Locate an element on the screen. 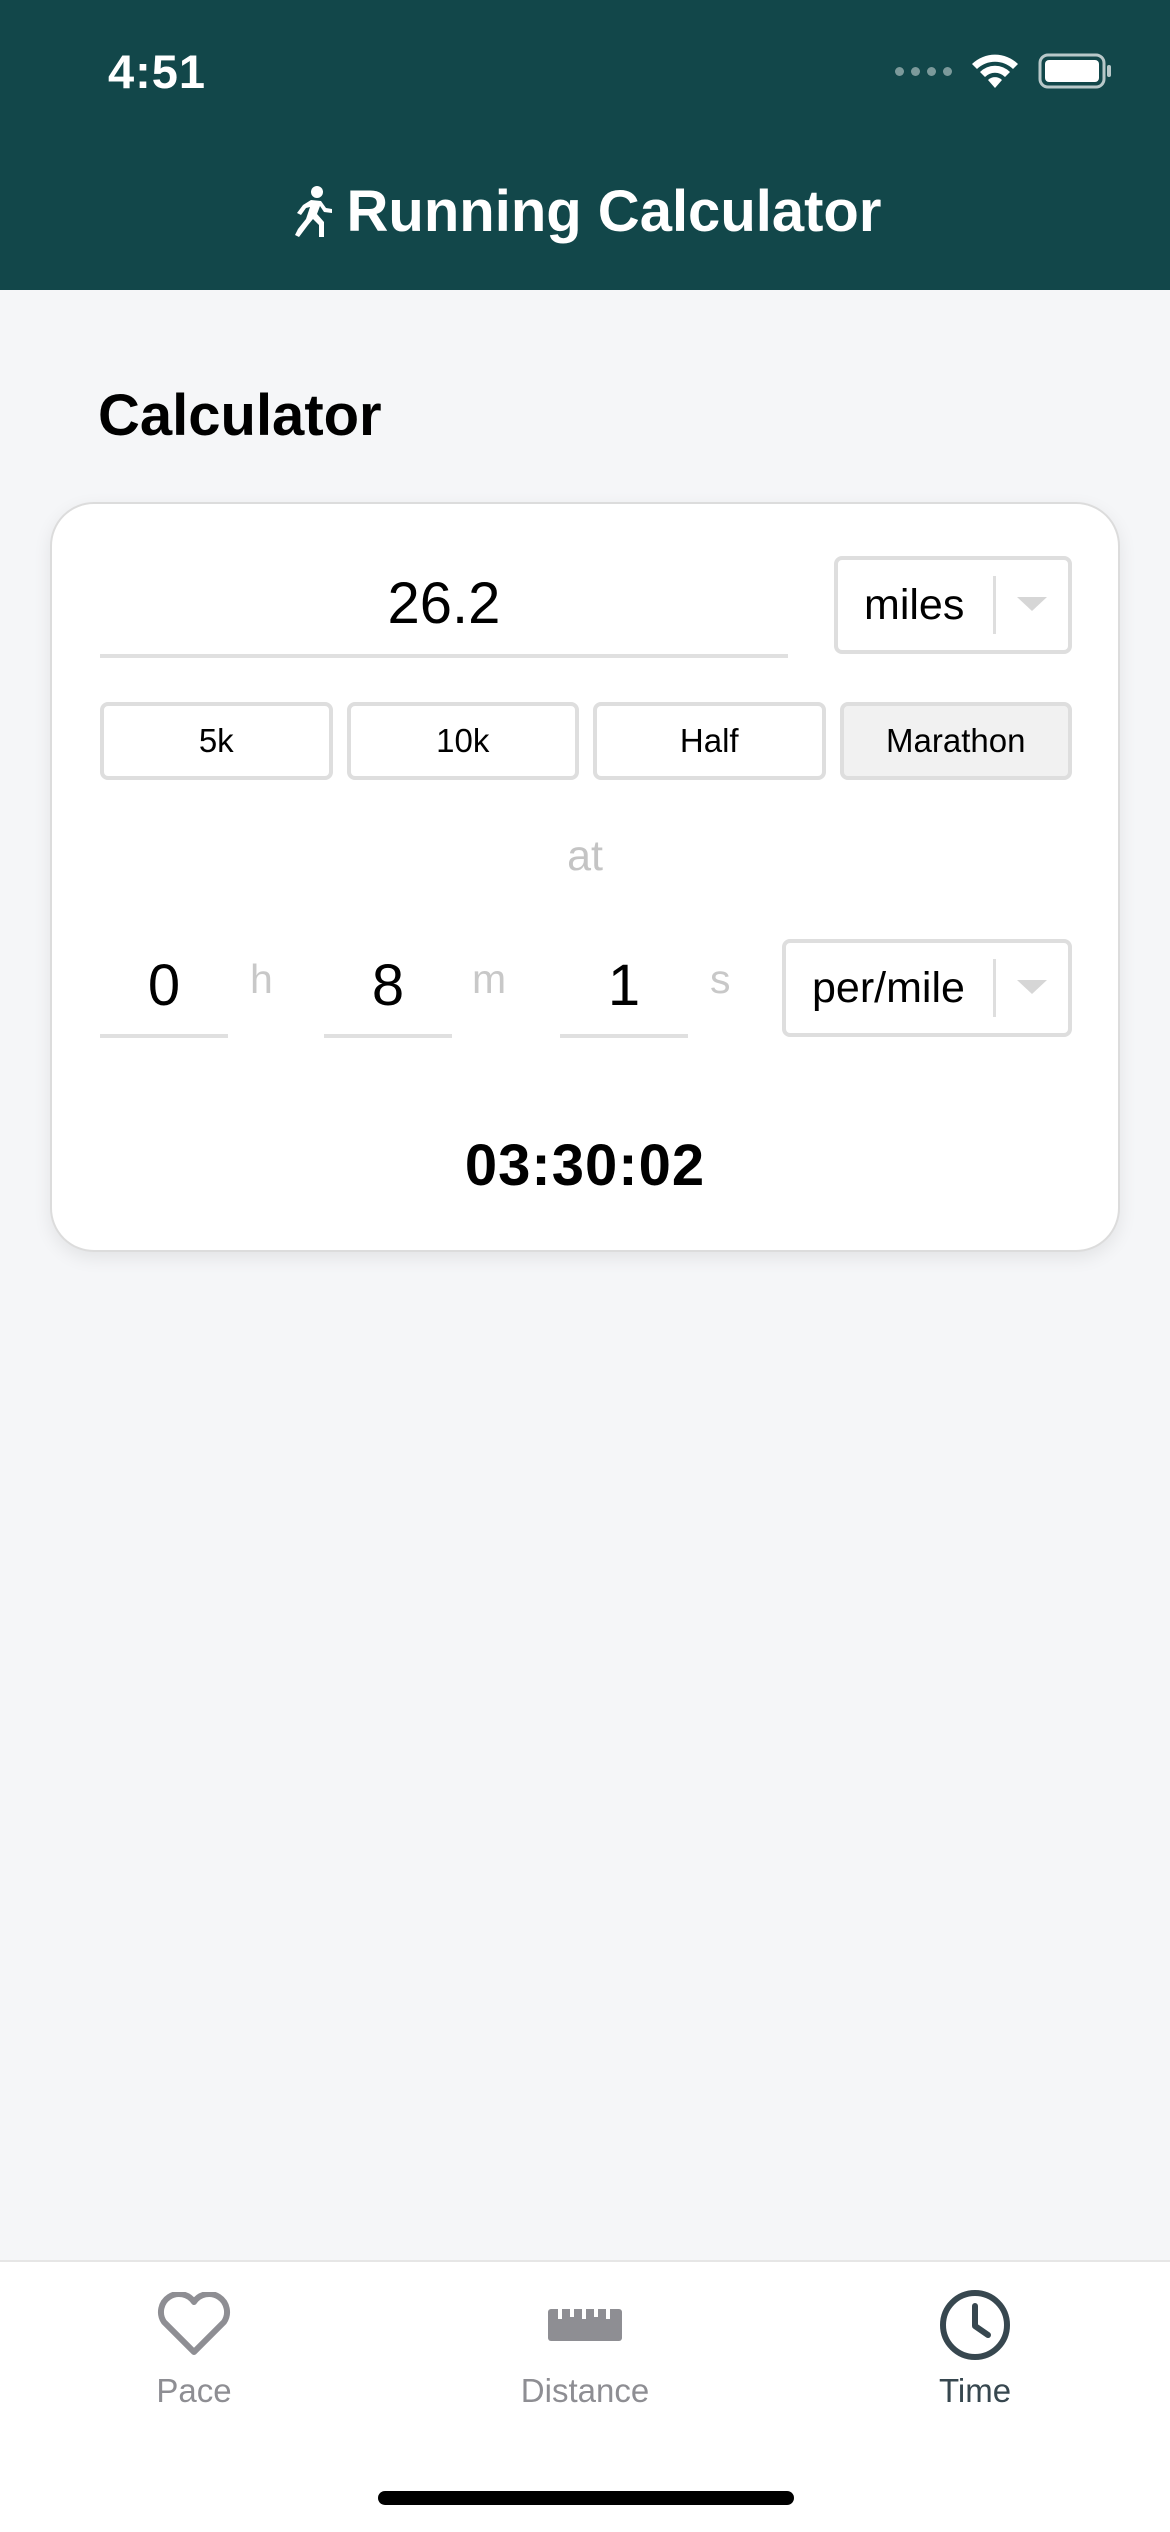  distance-unit-select: miles is located at coordinates (953, 605).